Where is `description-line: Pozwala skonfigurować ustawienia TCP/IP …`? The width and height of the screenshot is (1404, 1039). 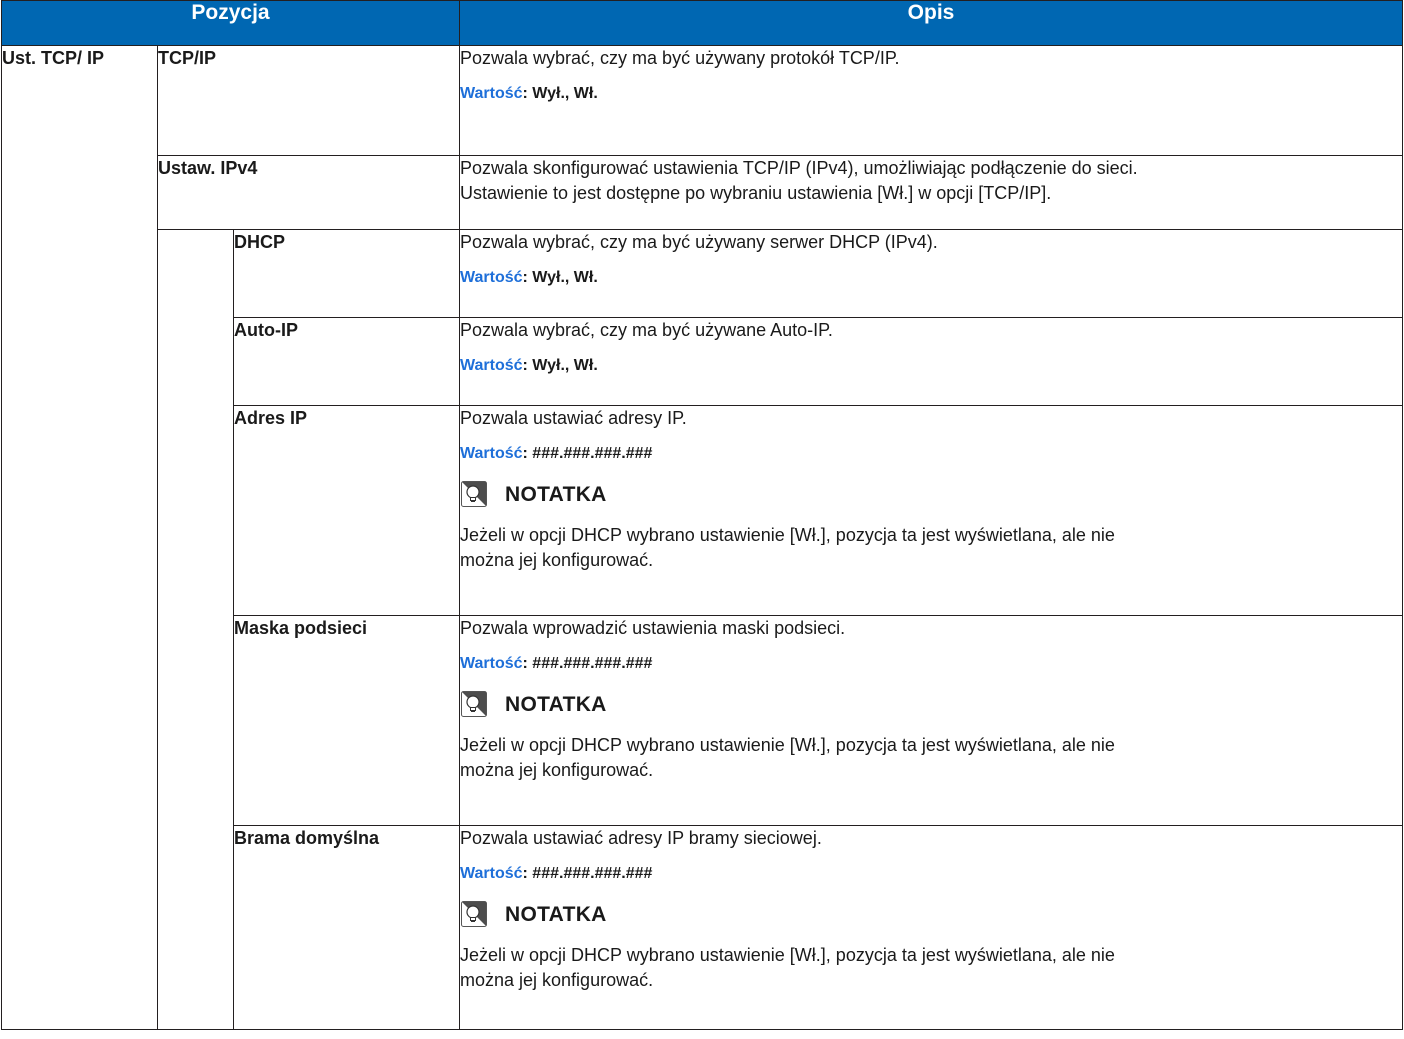
description-line: Pozwala skonfigurować ustawienia TCP/IP … is located at coordinates (799, 168).